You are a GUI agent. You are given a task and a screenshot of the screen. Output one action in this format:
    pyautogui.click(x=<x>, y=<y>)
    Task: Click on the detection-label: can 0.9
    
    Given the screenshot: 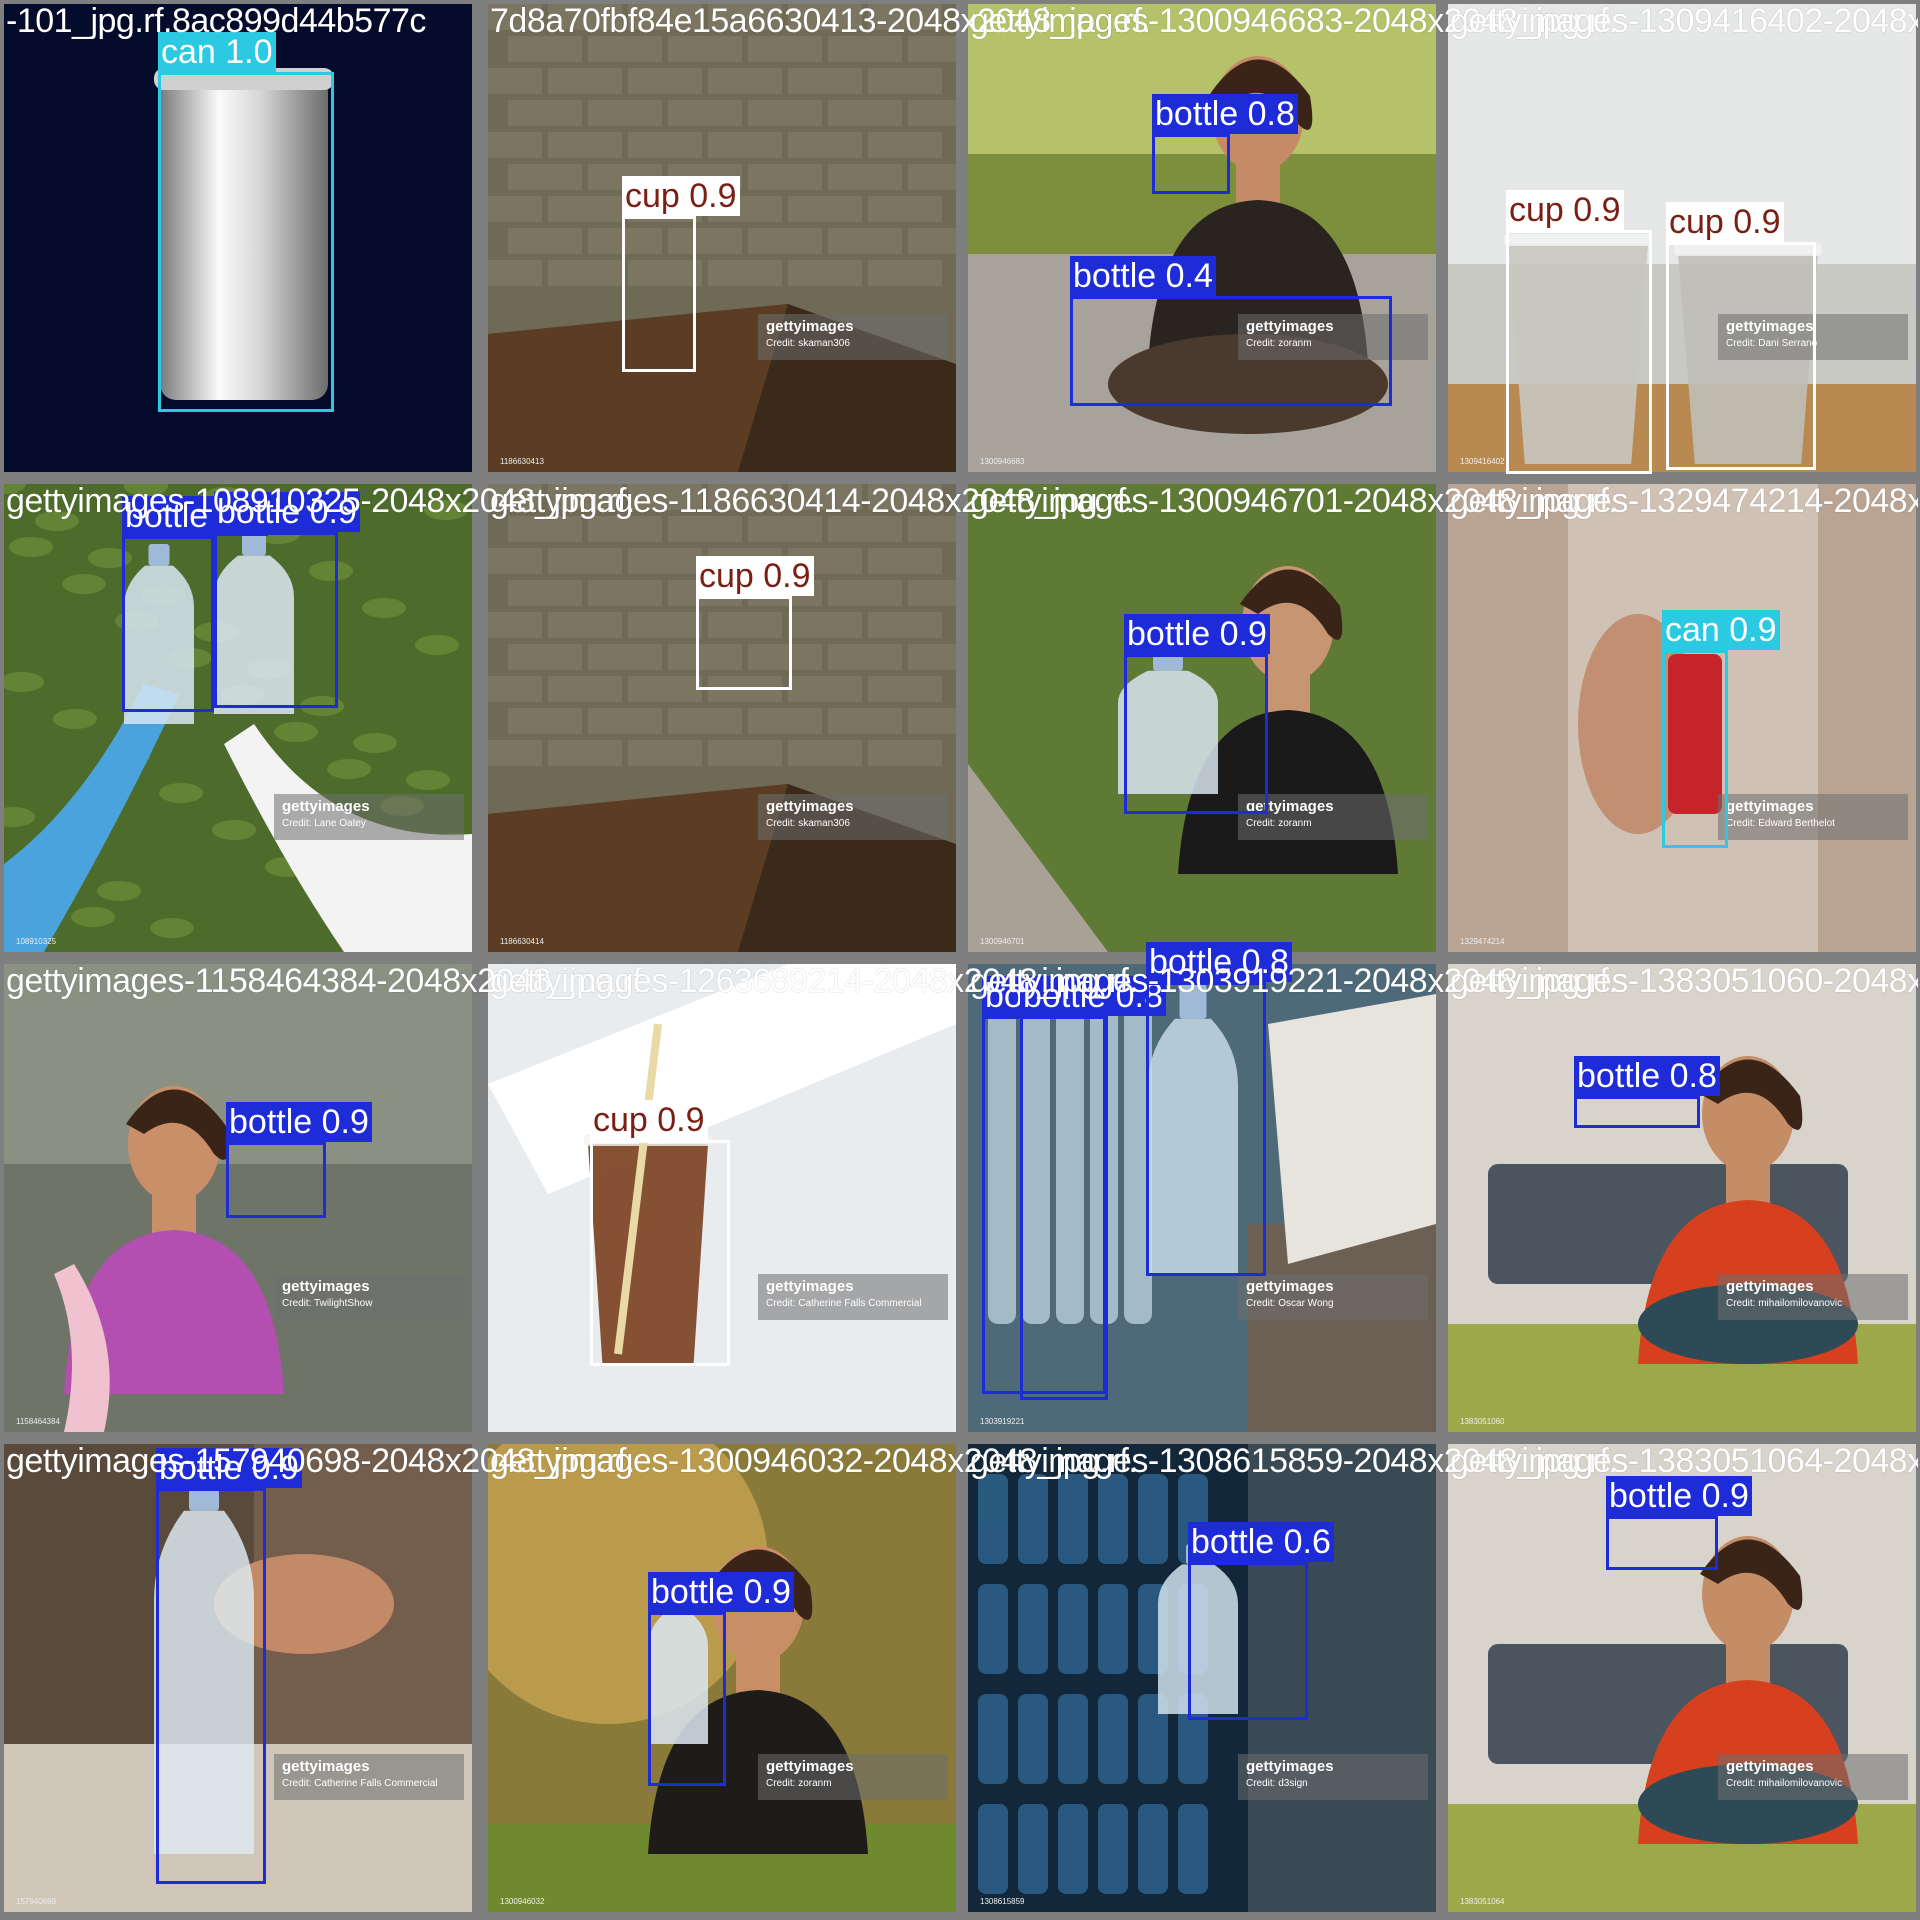 What is the action you would take?
    pyautogui.click(x=1721, y=630)
    